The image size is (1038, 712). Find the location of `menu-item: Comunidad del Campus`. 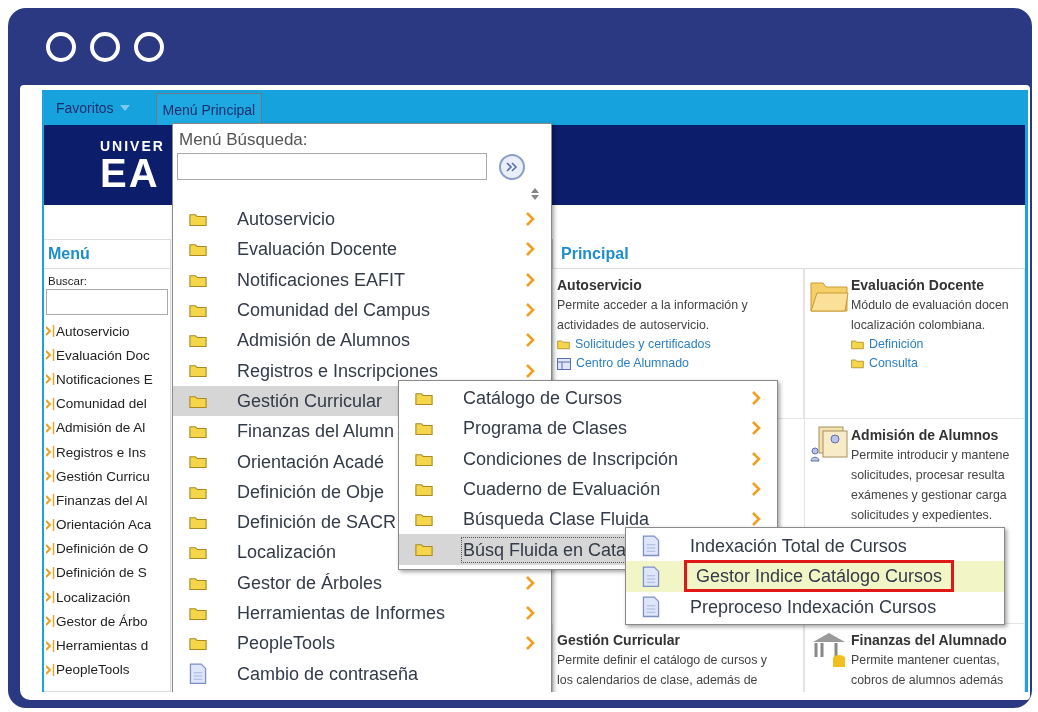

menu-item: Comunidad del Campus is located at coordinates (362, 310).